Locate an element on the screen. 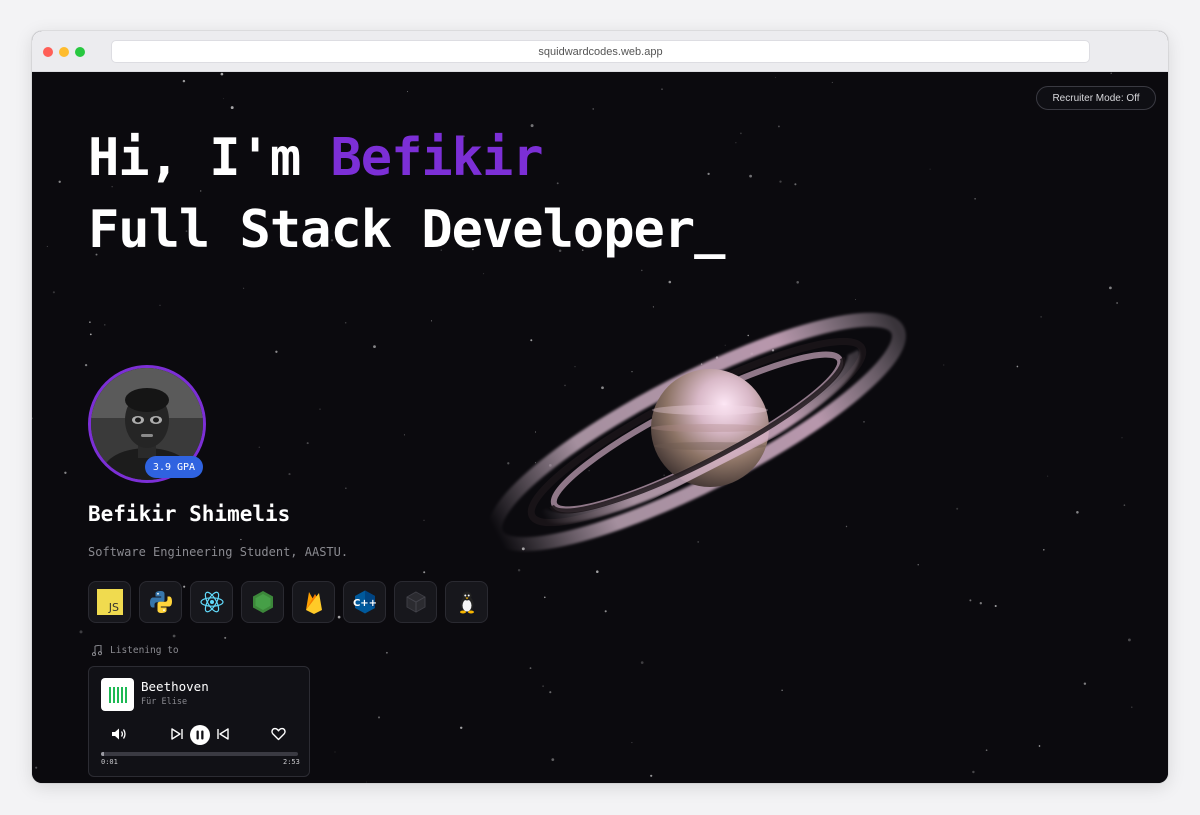  skill-javascript: JS is located at coordinates (109, 602).